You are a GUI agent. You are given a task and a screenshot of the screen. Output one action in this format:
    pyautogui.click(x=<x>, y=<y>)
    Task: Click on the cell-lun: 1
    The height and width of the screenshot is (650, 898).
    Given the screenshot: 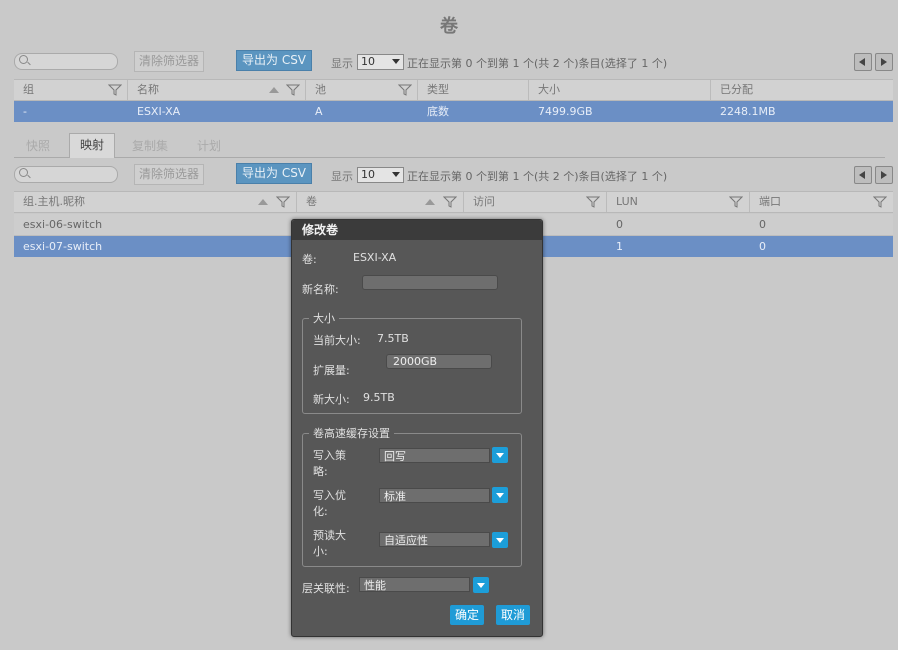 What is the action you would take?
    pyautogui.click(x=619, y=246)
    